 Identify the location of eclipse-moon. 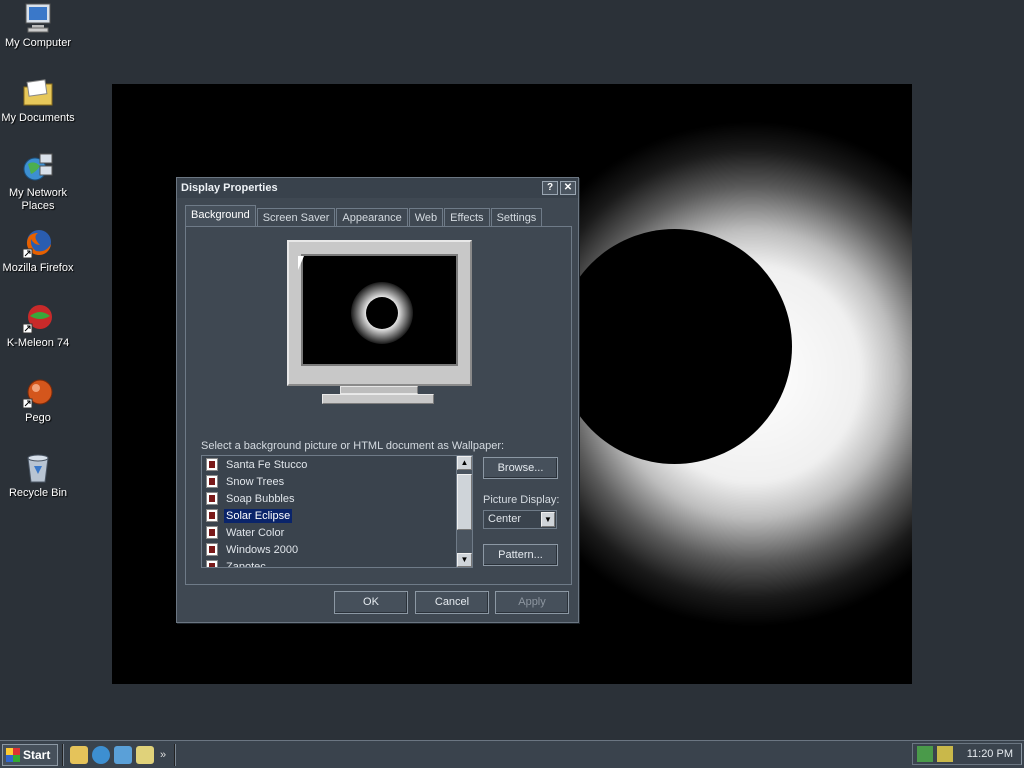
(674, 346).